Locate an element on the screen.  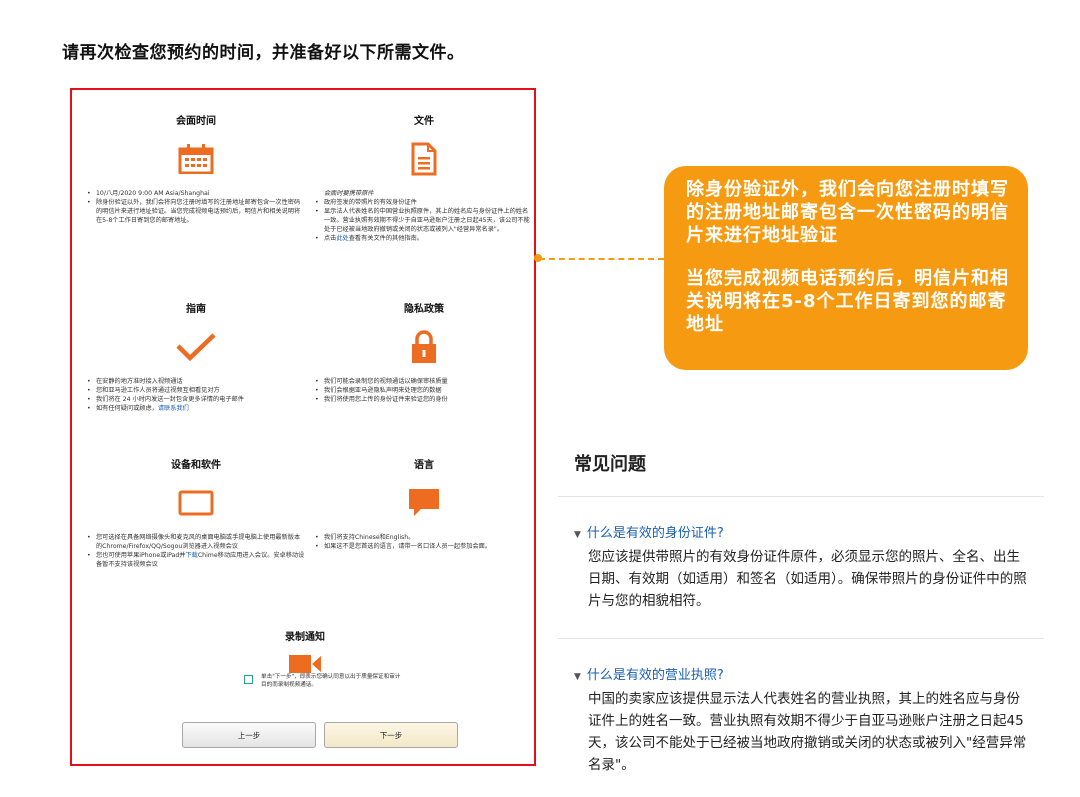
language-title: 语言 is located at coordinates (424, 465).